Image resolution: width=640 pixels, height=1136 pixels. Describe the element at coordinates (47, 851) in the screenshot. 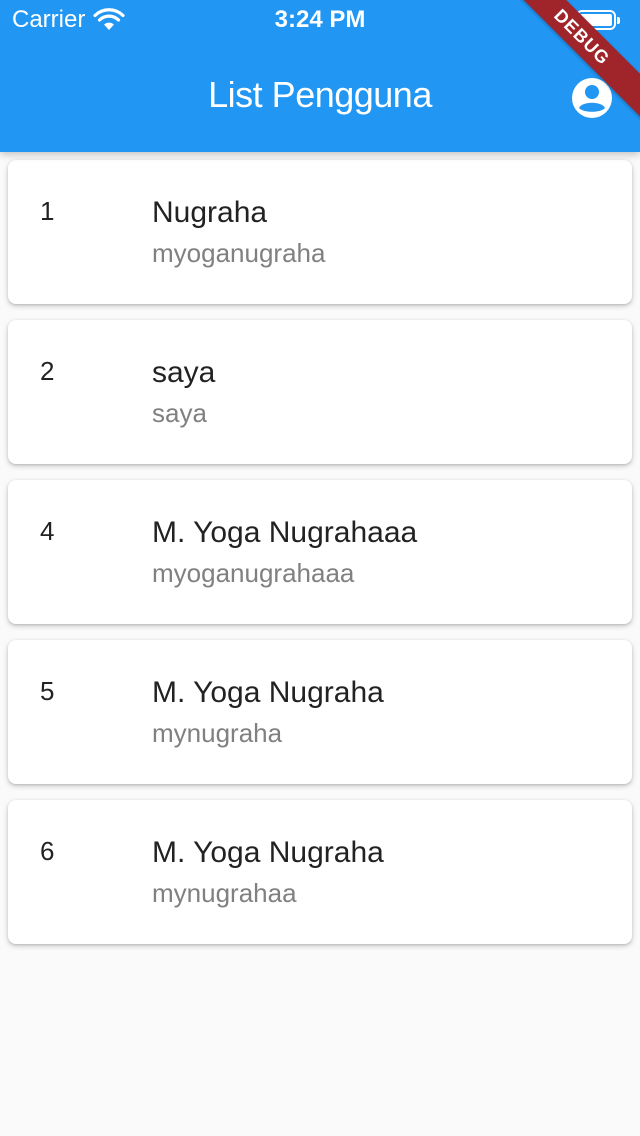

I see `user-id: 6` at that location.